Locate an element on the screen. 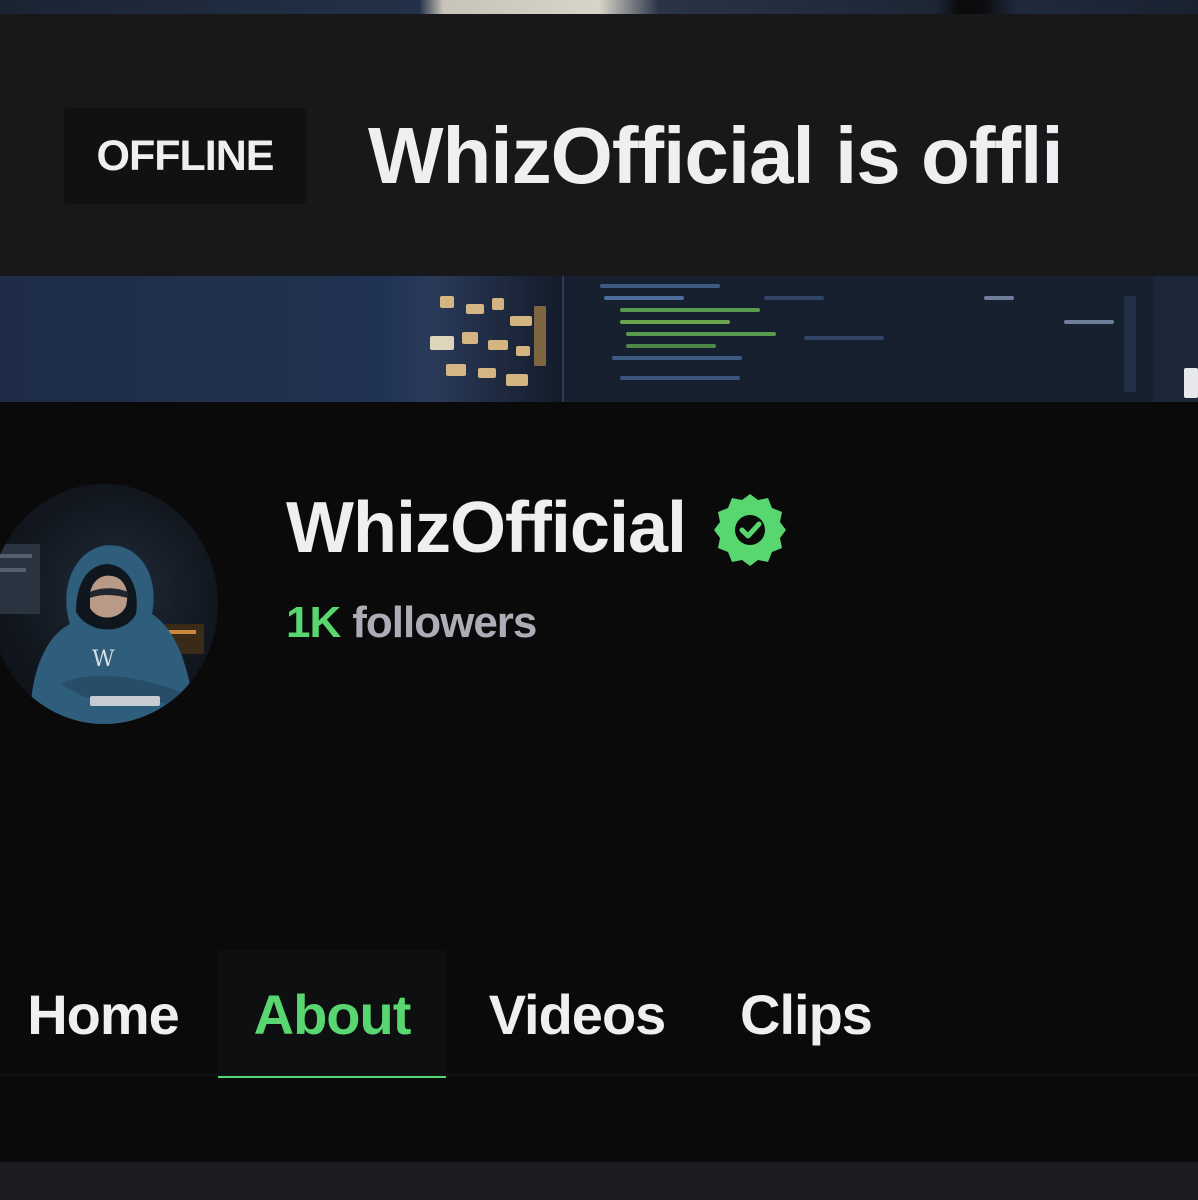 The image size is (1198, 1200). offline-badge-label: OFFLINE is located at coordinates (185, 155).